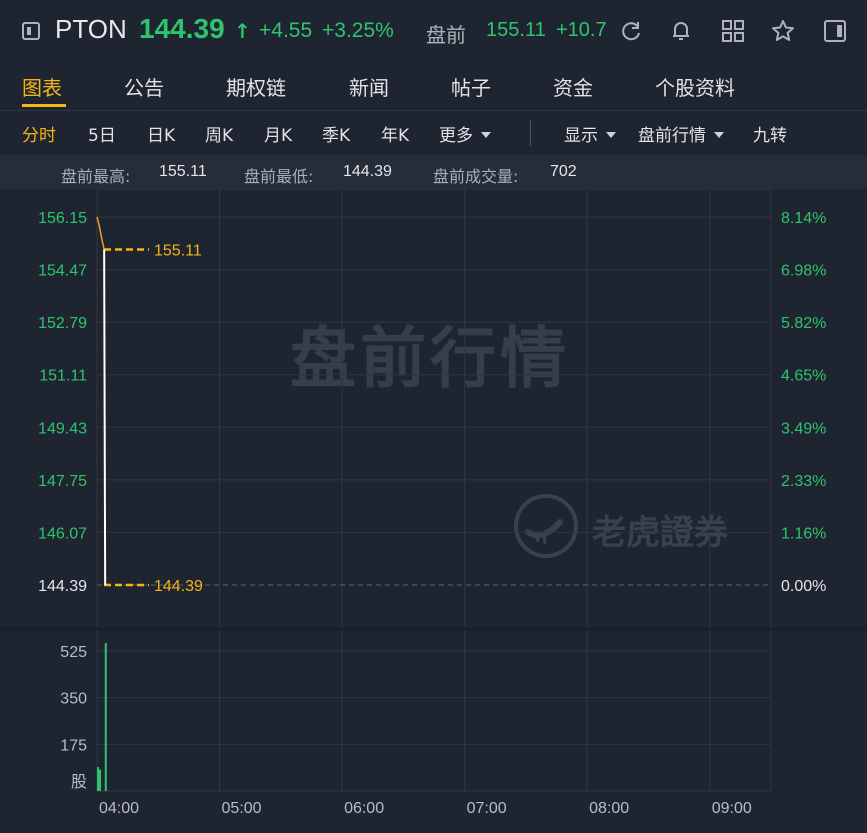  Describe the element at coordinates (631, 31) in the screenshot. I see `refresh-icon` at that location.